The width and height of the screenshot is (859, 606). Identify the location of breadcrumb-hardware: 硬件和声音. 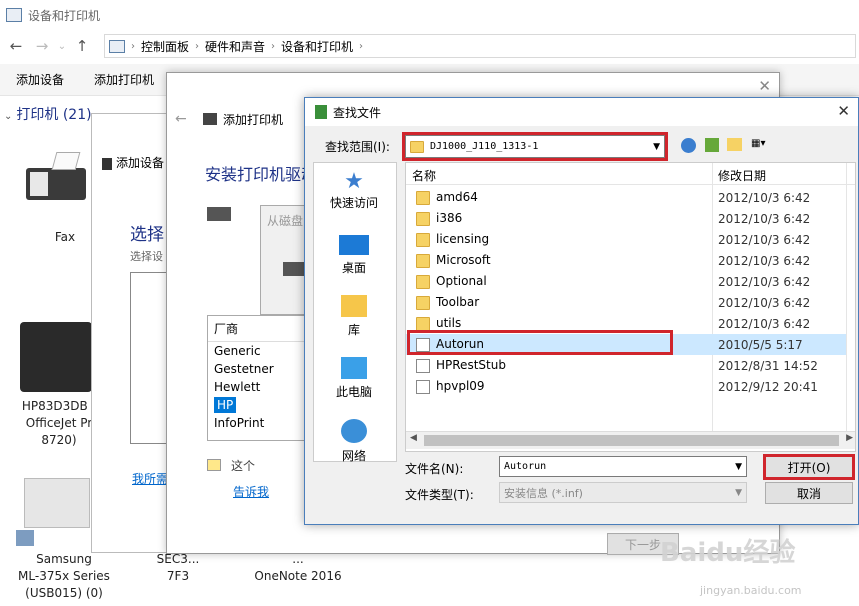
(235, 46).